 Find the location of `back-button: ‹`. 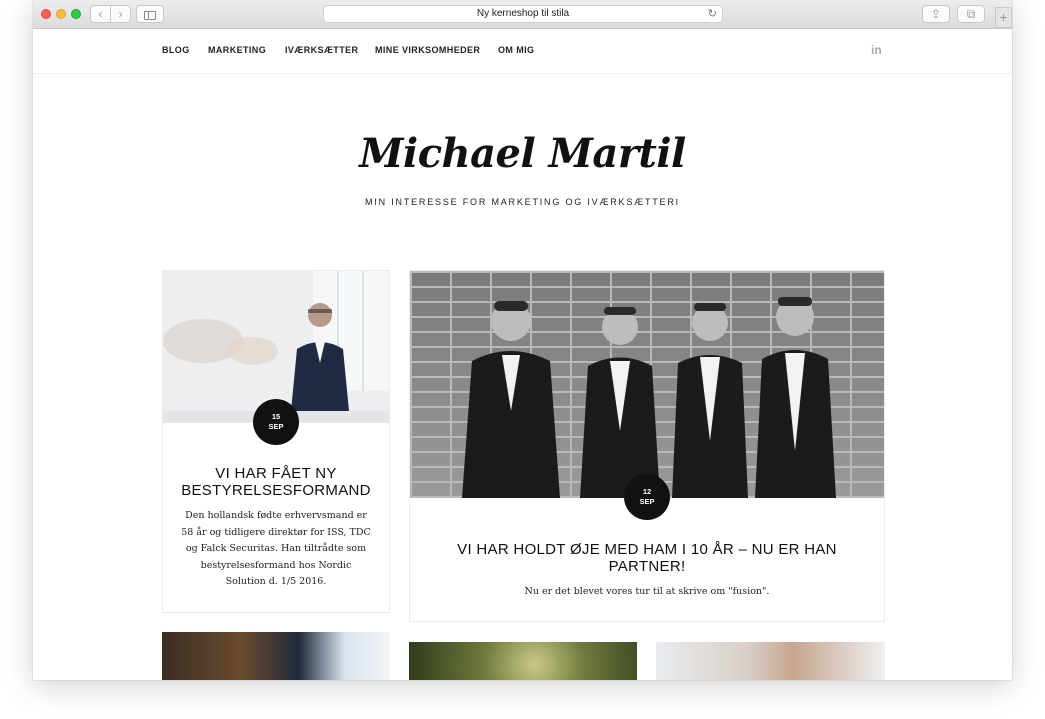

back-button: ‹ is located at coordinates (100, 14).